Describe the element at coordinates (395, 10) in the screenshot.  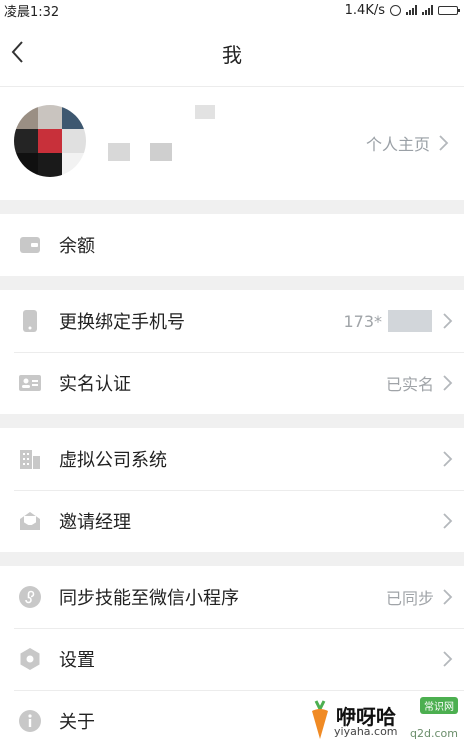
I see `alarm-icon` at that location.